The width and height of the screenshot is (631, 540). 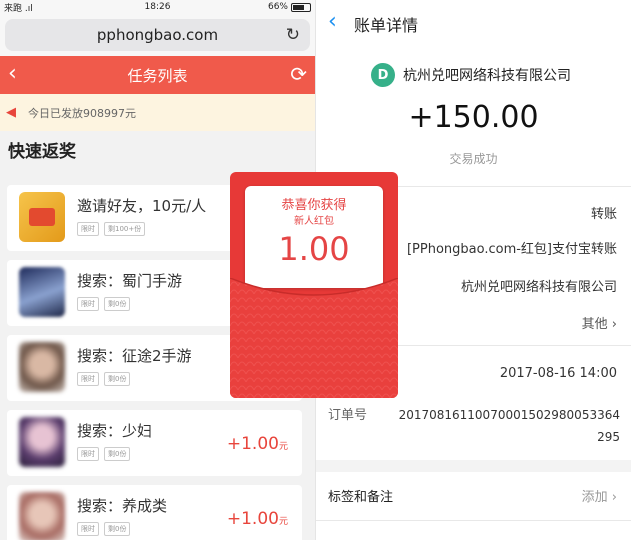 What do you see at coordinates (361, 497) in the screenshot?
I see `tags-notes-label: 标签和备注` at bounding box center [361, 497].